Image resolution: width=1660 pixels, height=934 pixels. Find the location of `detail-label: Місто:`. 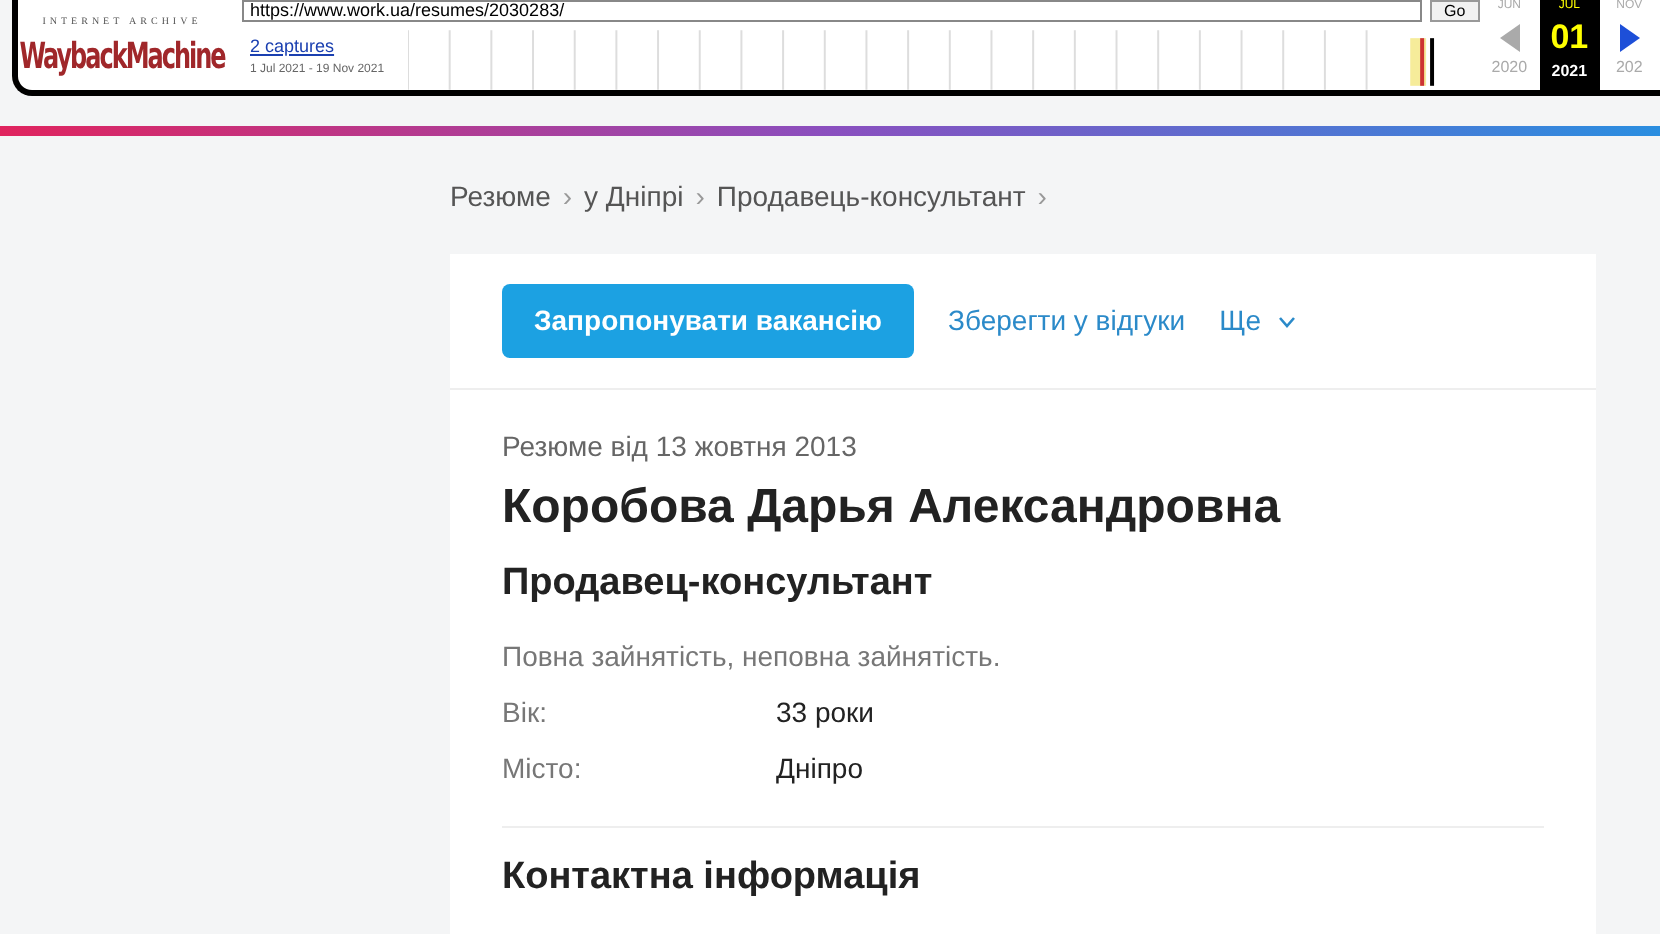

detail-label: Місто: is located at coordinates (543, 768).